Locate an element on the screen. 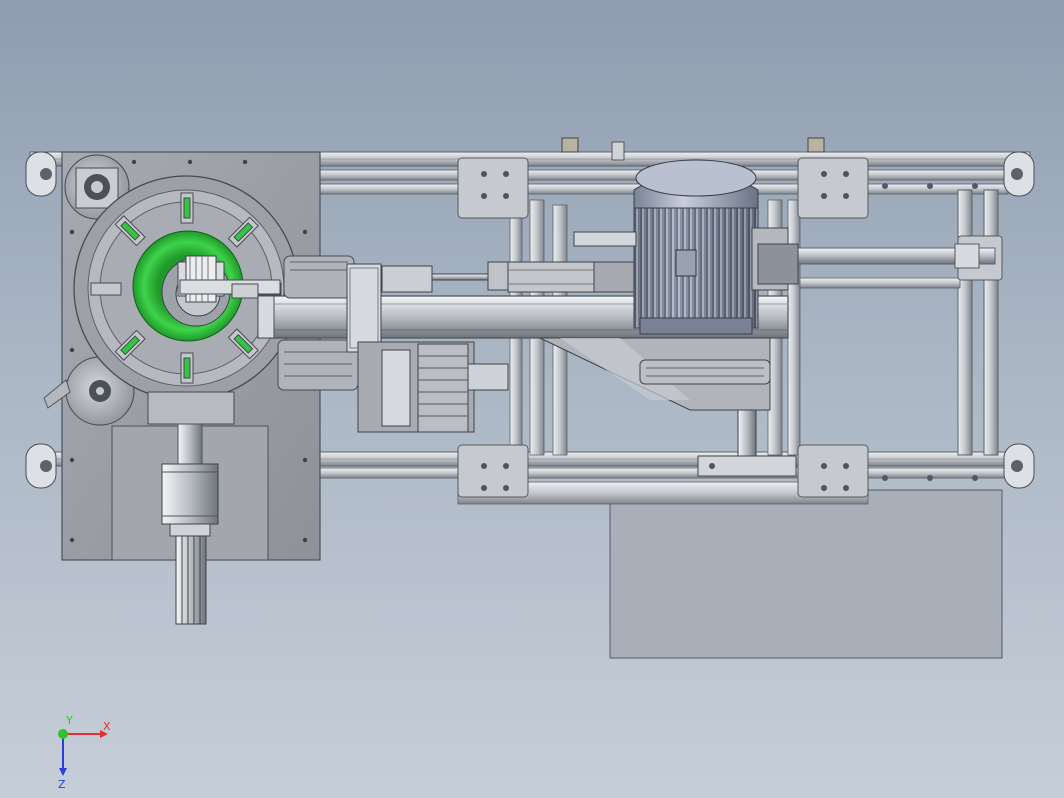 The image size is (1064, 798). caster-wheel-bl is located at coordinates (41, 466).